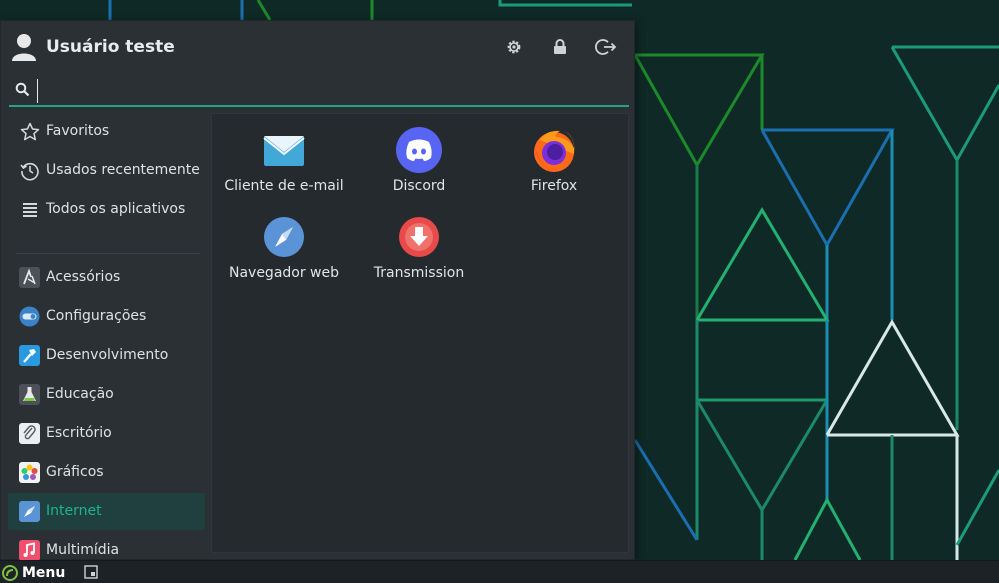 This screenshot has width=999, height=583. I want to click on menu-logo-icon, so click(10, 572).